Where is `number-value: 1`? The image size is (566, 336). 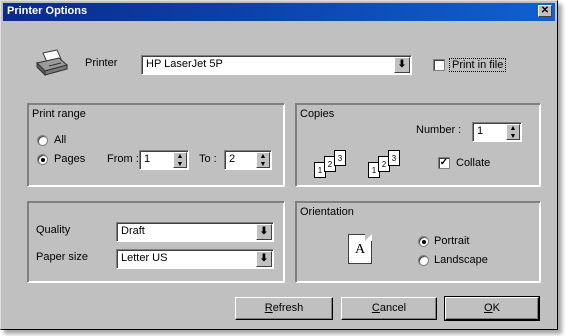 number-value: 1 is located at coordinates (480, 131).